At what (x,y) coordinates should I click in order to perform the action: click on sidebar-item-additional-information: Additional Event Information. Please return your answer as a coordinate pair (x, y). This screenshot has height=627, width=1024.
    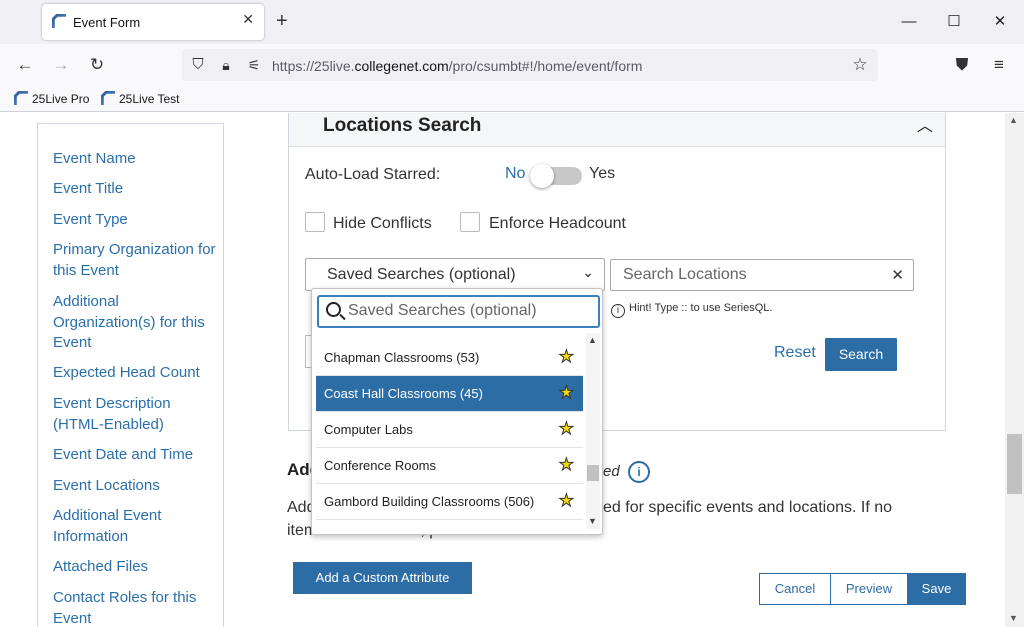
    Looking at the image, I should click on (135, 526).